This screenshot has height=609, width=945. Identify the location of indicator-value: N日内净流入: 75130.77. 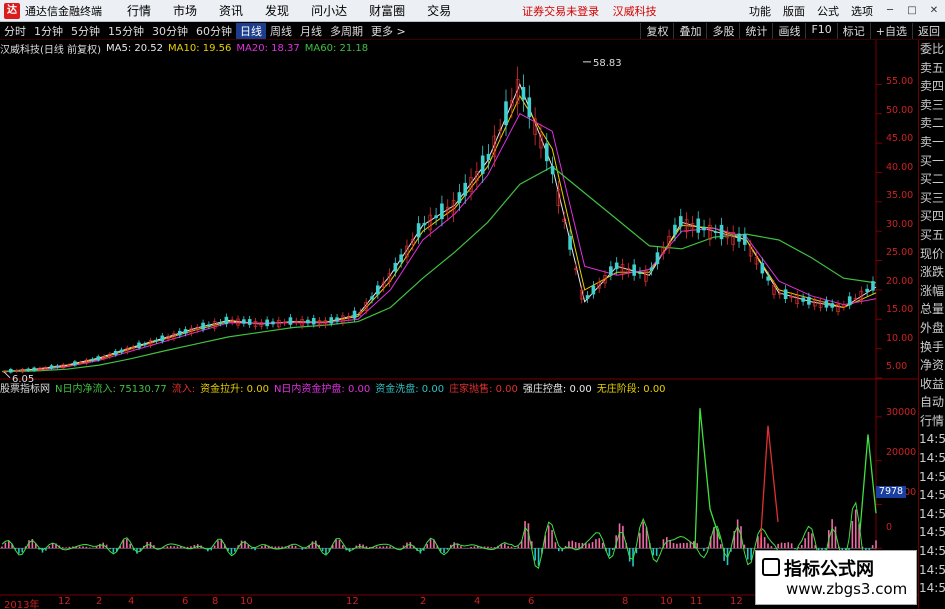
(111, 389).